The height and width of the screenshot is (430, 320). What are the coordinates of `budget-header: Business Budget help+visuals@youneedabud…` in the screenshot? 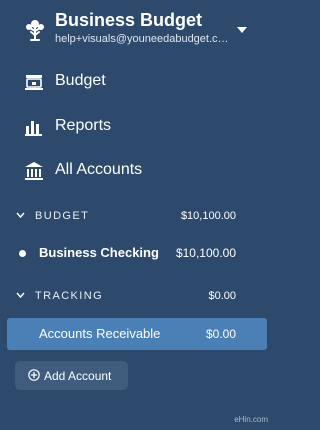 It's located at (137, 28).